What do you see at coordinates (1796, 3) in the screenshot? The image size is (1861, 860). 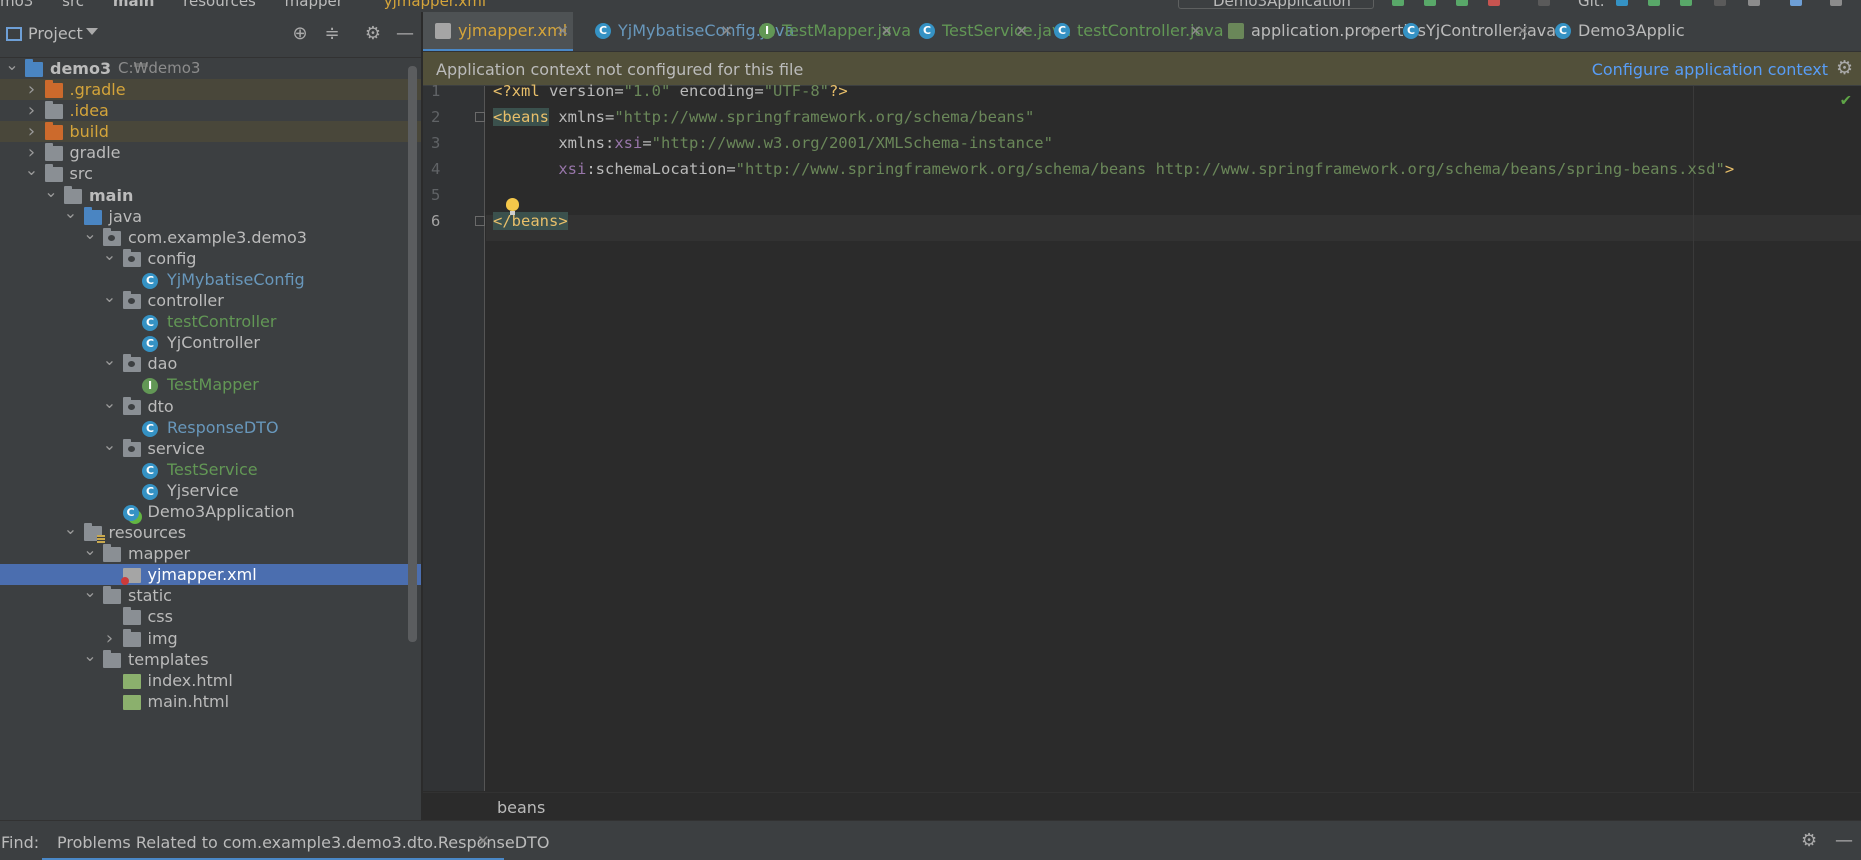 I see `project-structure-icon` at bounding box center [1796, 3].